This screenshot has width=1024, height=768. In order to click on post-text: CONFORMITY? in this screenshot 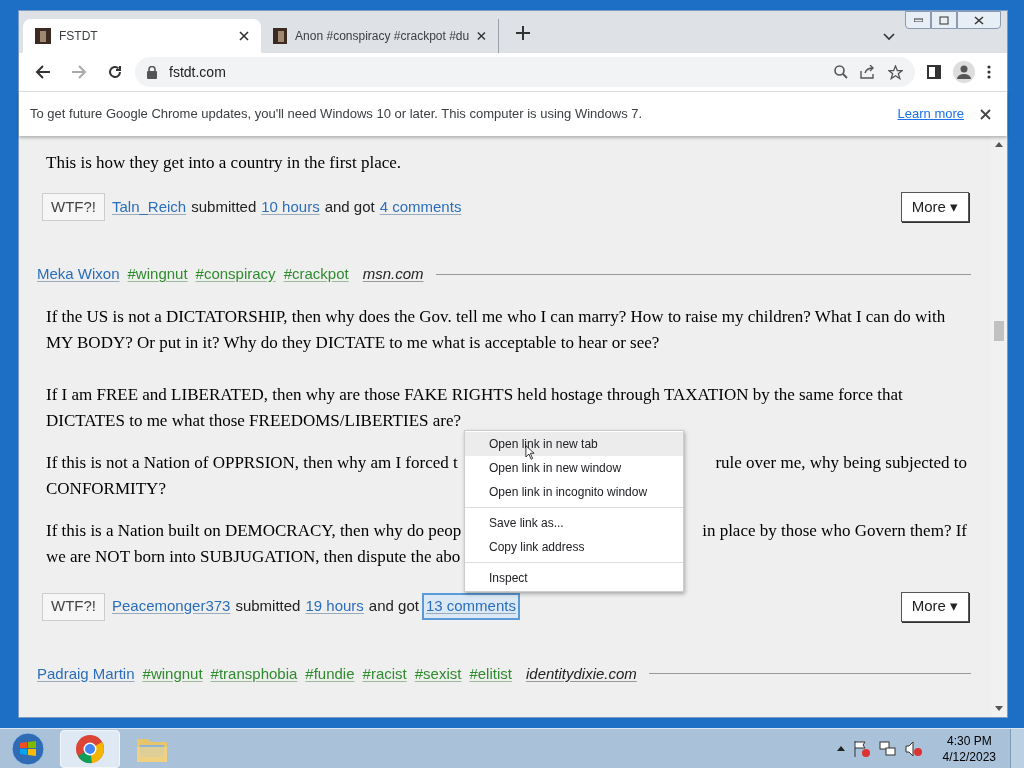, I will do `click(106, 488)`.